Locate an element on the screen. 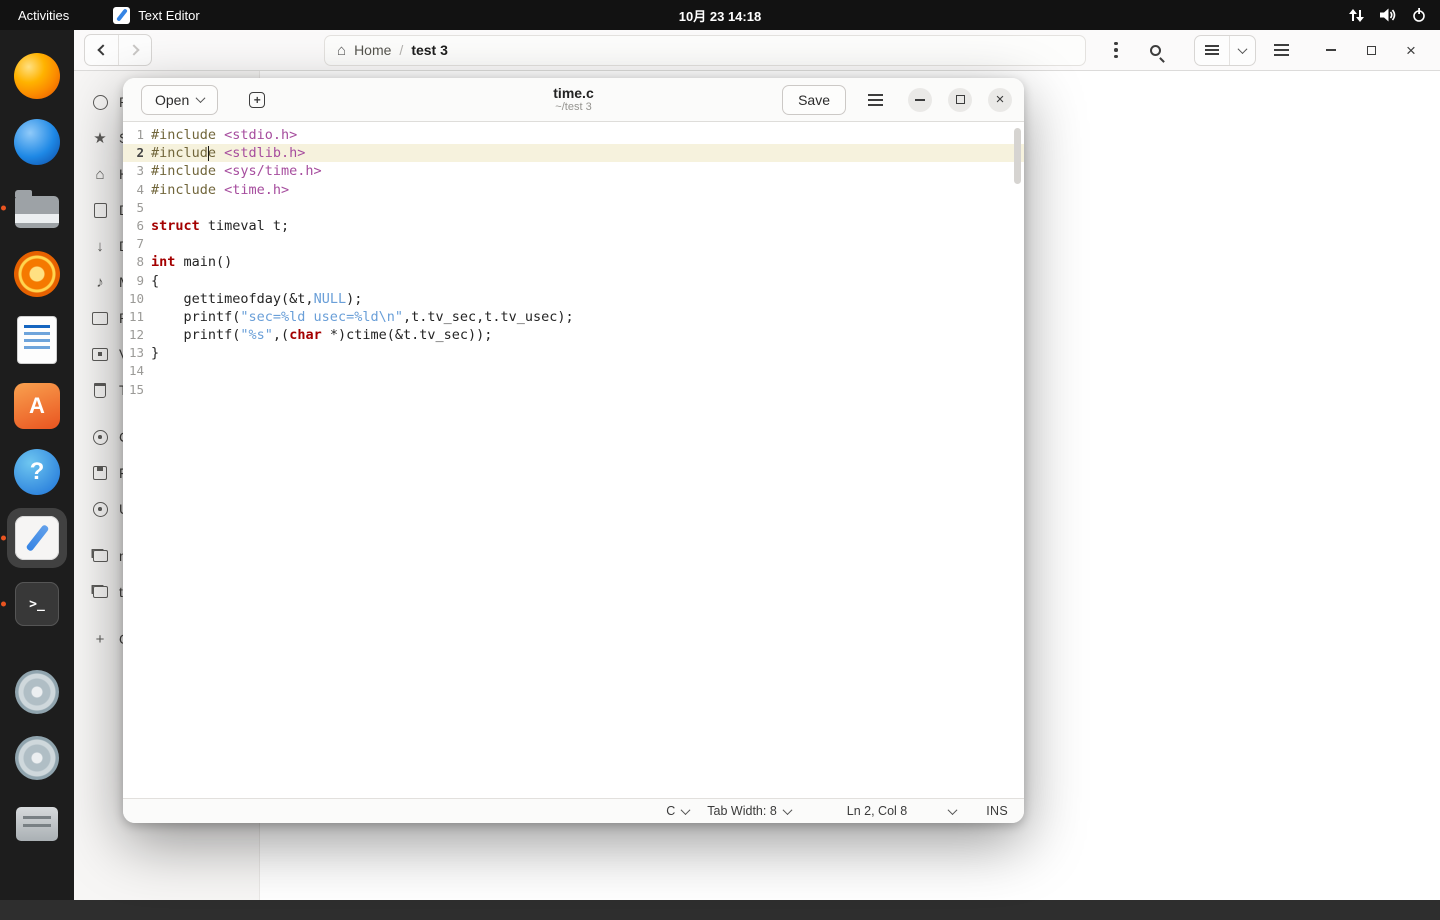  focused-app-name: Text Editor is located at coordinates (169, 15).